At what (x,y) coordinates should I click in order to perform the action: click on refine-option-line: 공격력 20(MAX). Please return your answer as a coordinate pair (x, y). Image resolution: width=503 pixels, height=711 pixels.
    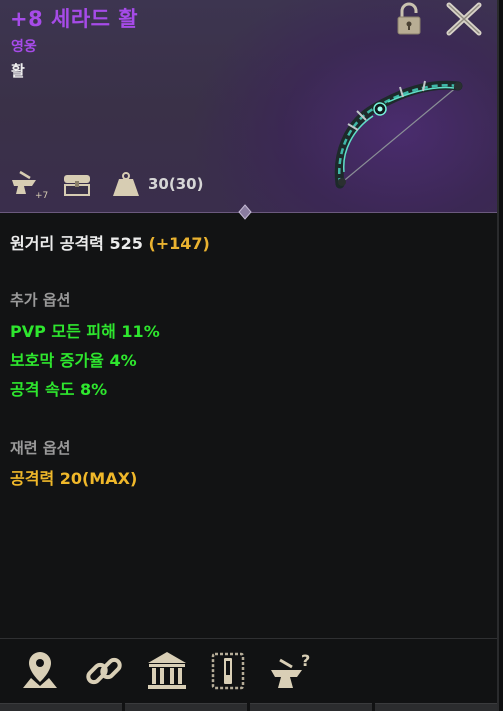
    Looking at the image, I should click on (74, 478).